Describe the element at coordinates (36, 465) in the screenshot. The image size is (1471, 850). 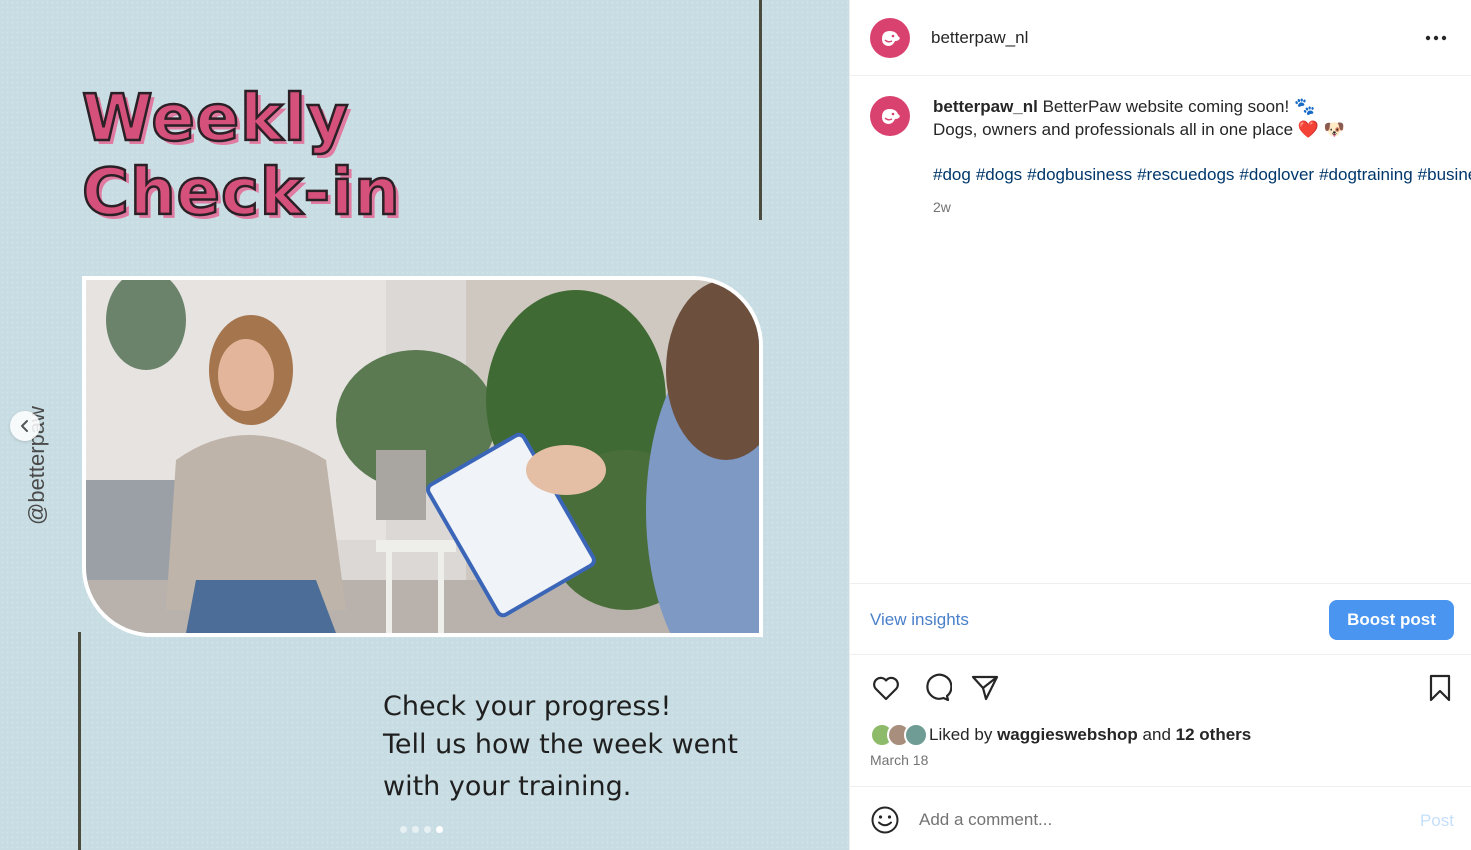
I see `side-handle: @betterpaw` at that location.